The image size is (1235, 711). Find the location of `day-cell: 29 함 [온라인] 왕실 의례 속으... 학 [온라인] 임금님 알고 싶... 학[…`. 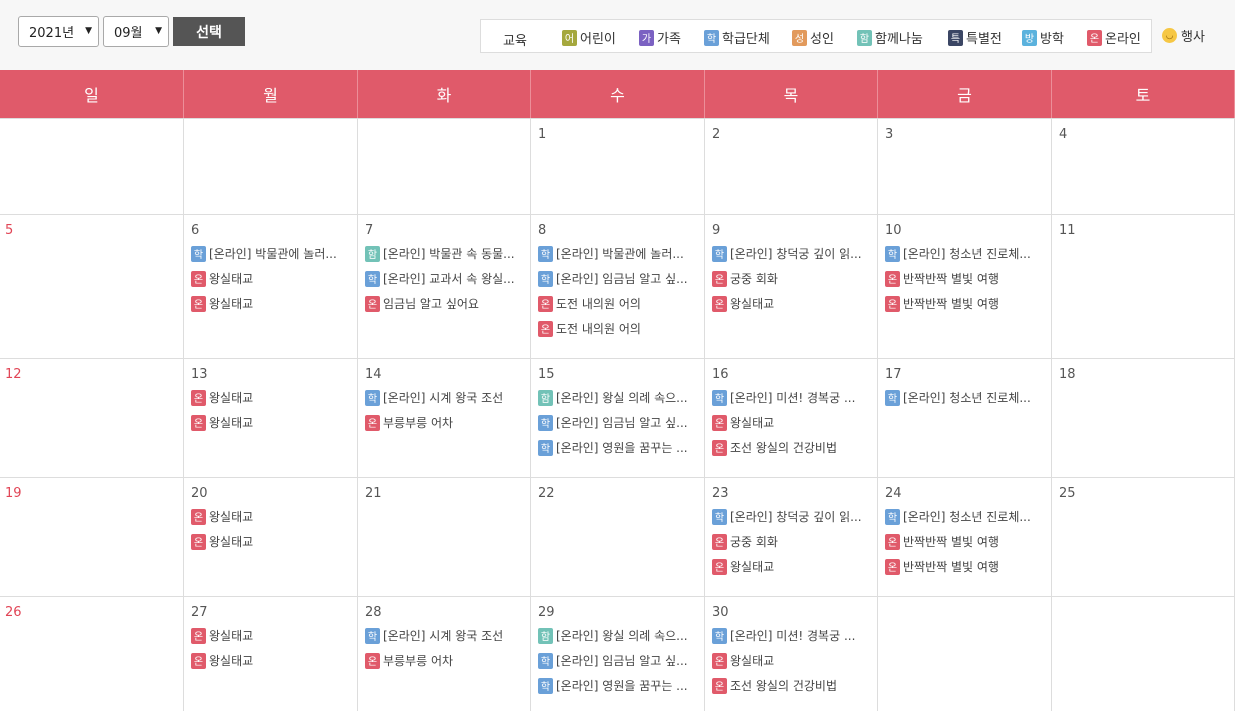

day-cell: 29 함 [온라인] 왕실 의례 속으... 학 [온라인] 임금님 알고 싶... 학[… is located at coordinates (618, 654).